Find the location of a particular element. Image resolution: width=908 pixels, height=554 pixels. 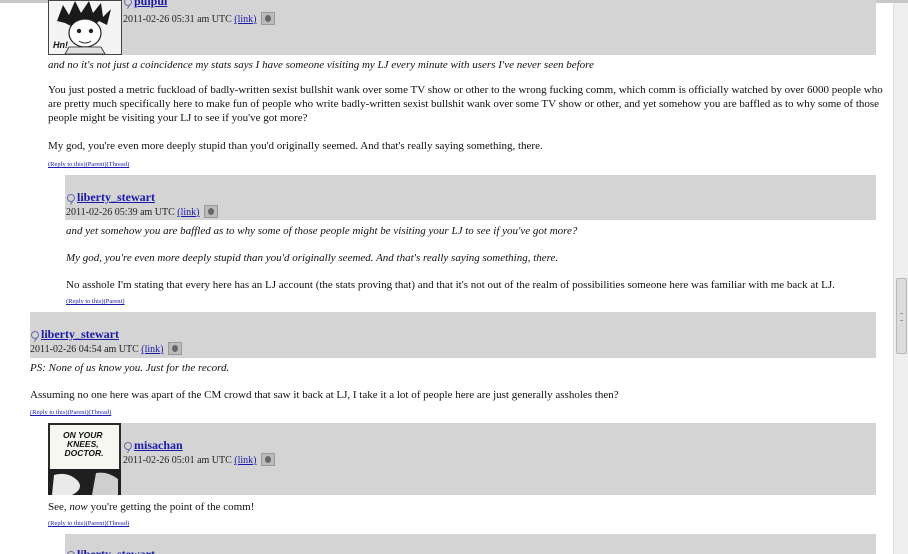

comment-meta: 2011-02-26 04:54 am UTC (link) is located at coordinates (106, 348).